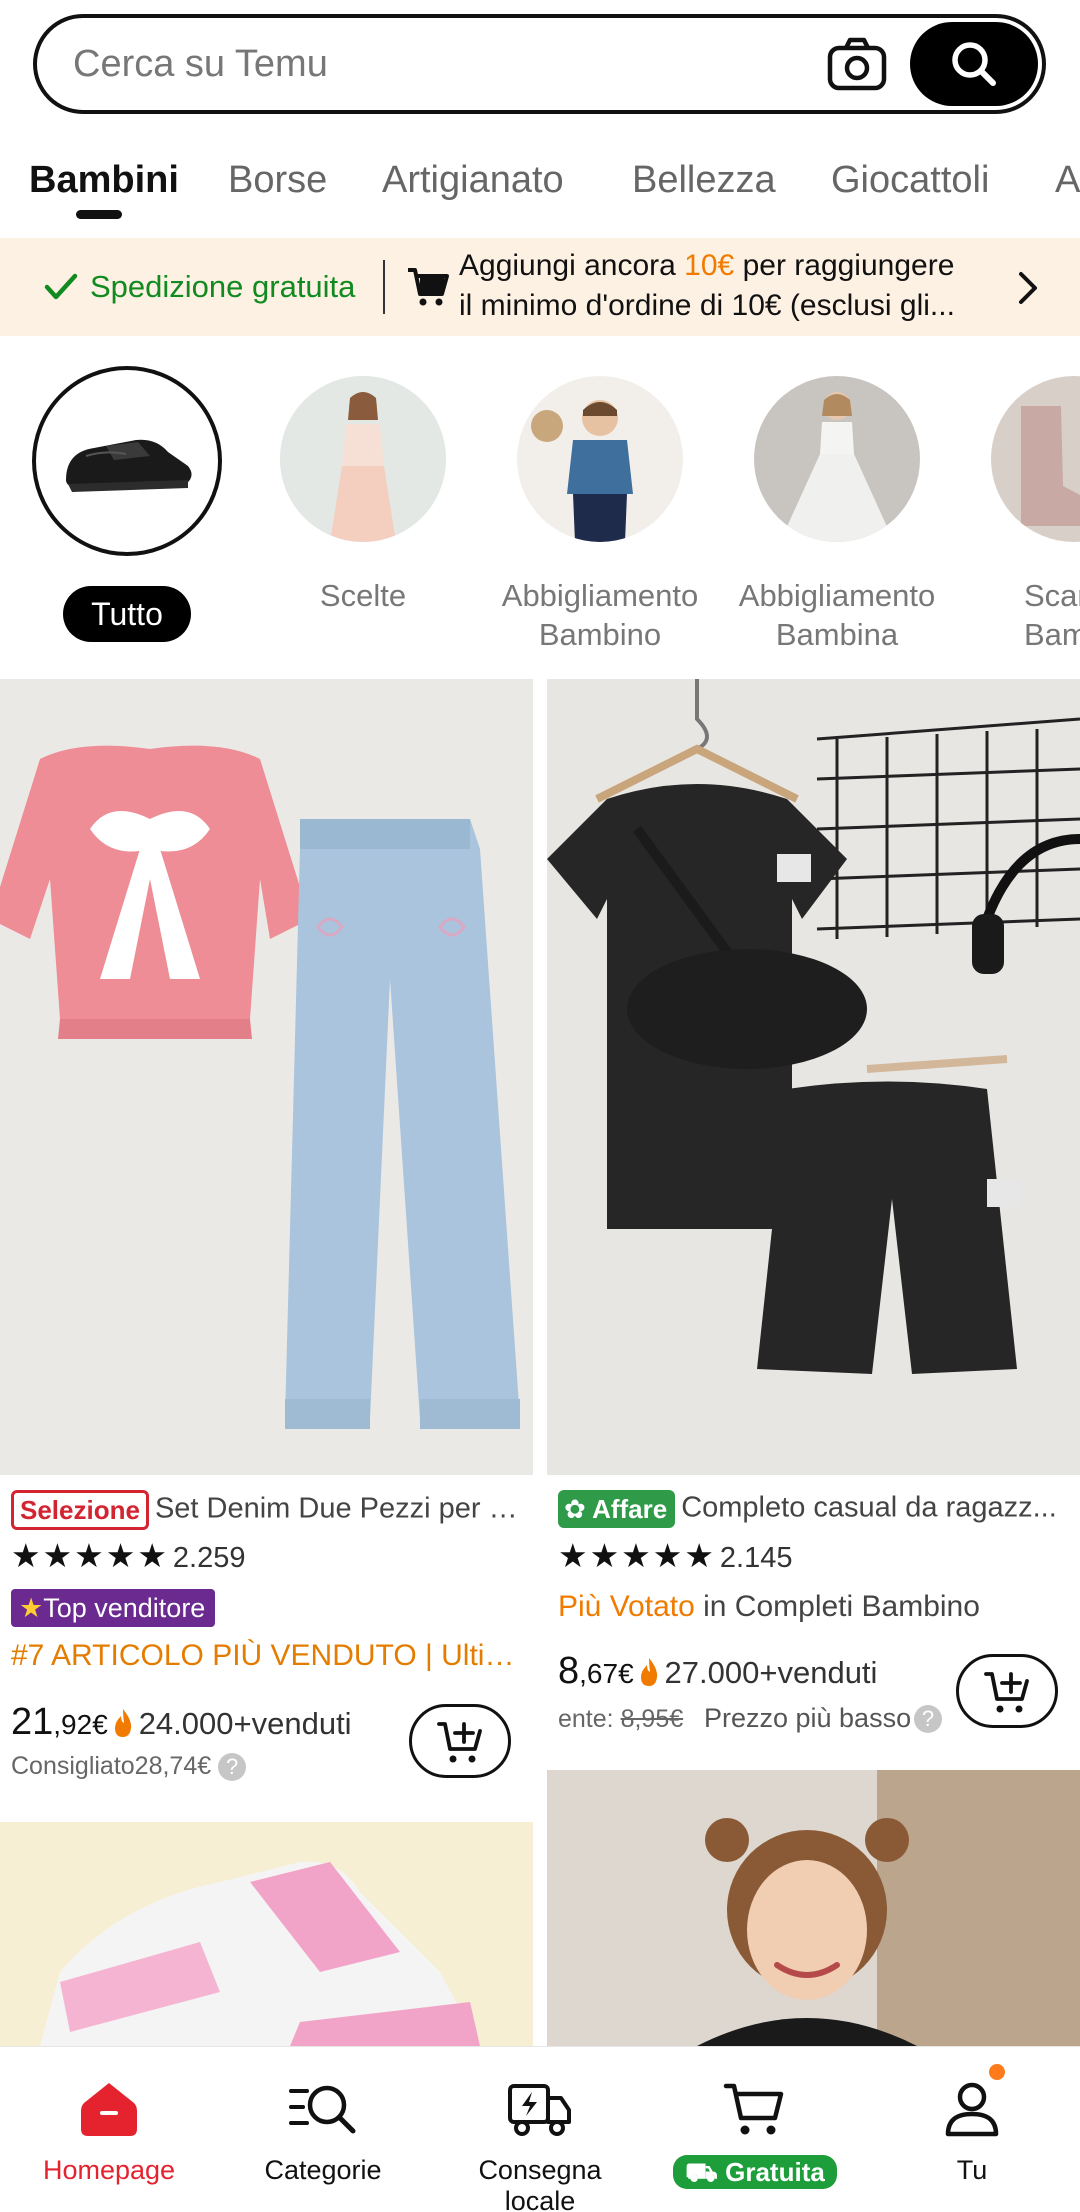 The image size is (1080, 2212). I want to click on prev-price-label: ente:, so click(589, 1719).